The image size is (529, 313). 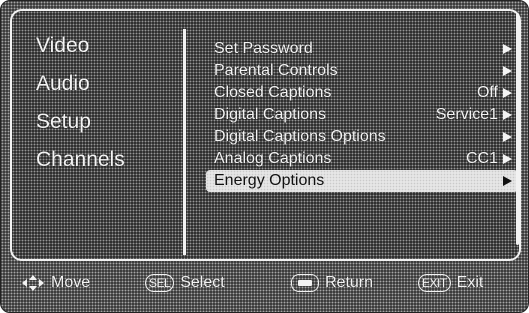 I want to click on menu-item-value: CC1, so click(x=481, y=158).